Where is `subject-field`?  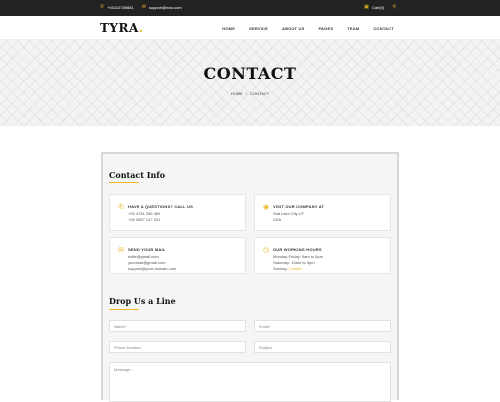 subject-field is located at coordinates (322, 347).